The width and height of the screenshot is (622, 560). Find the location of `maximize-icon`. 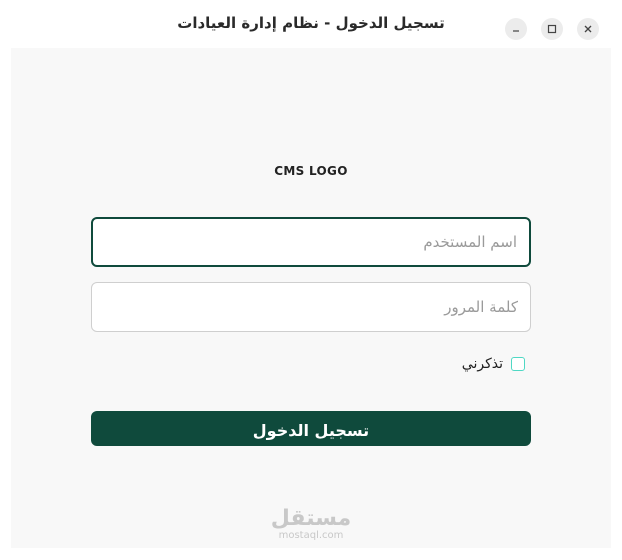

maximize-icon is located at coordinates (552, 29).